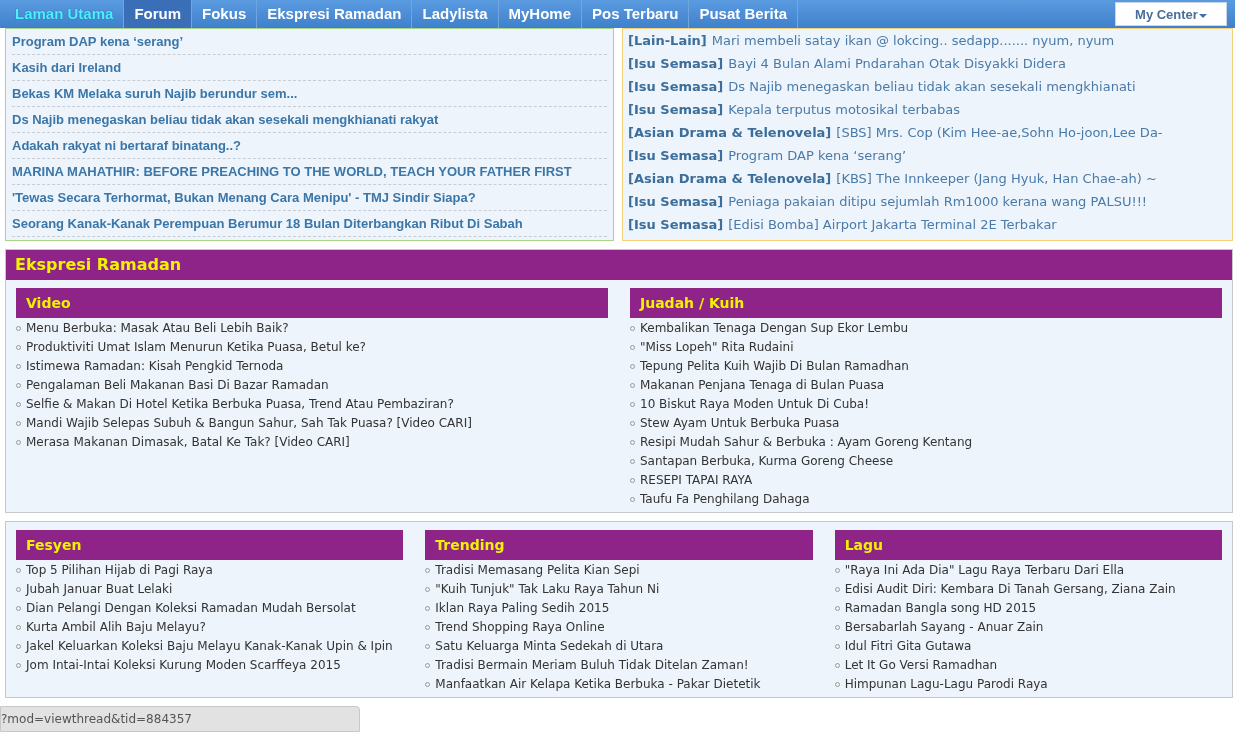 The image size is (1235, 732). What do you see at coordinates (940, 608) in the screenshot?
I see `article-link: Ramadan Bangla song HD 2015` at bounding box center [940, 608].